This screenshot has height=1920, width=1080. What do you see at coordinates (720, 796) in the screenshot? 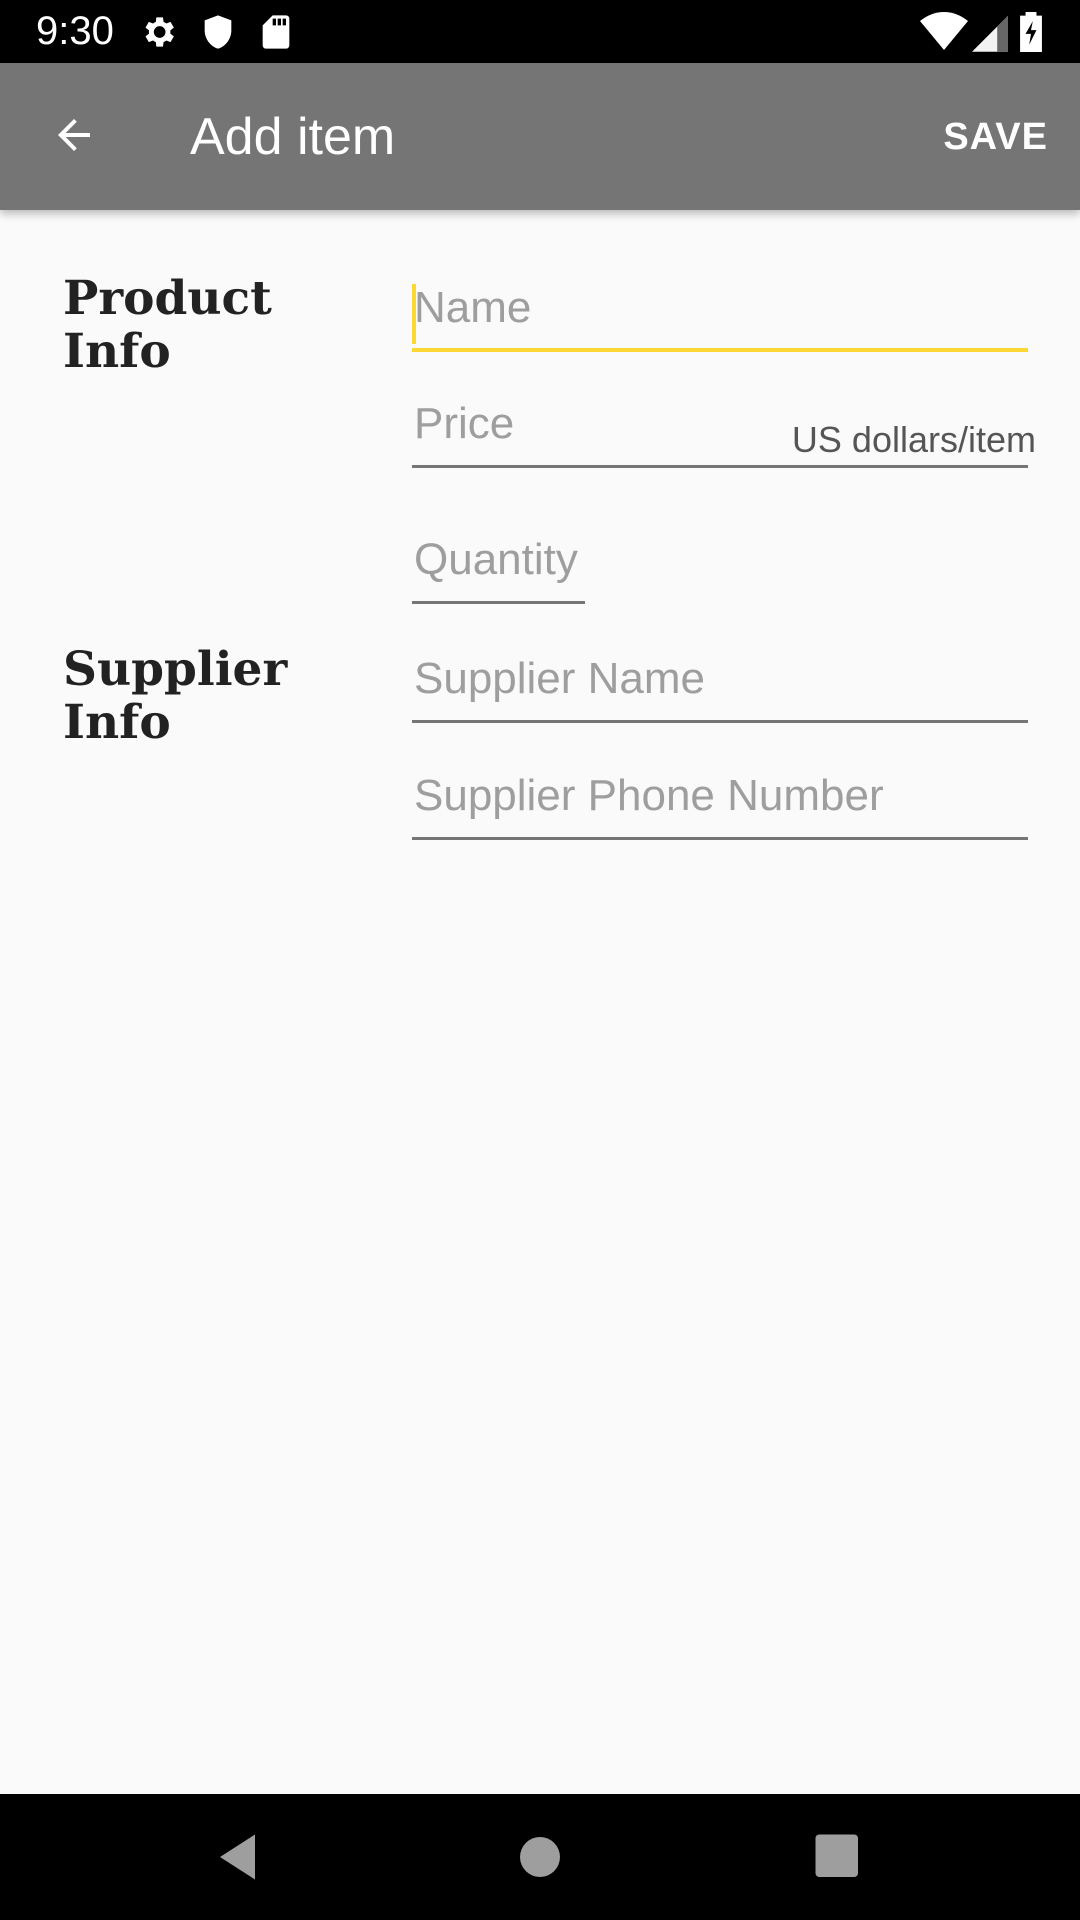
I see `supplier-phone-input` at bounding box center [720, 796].